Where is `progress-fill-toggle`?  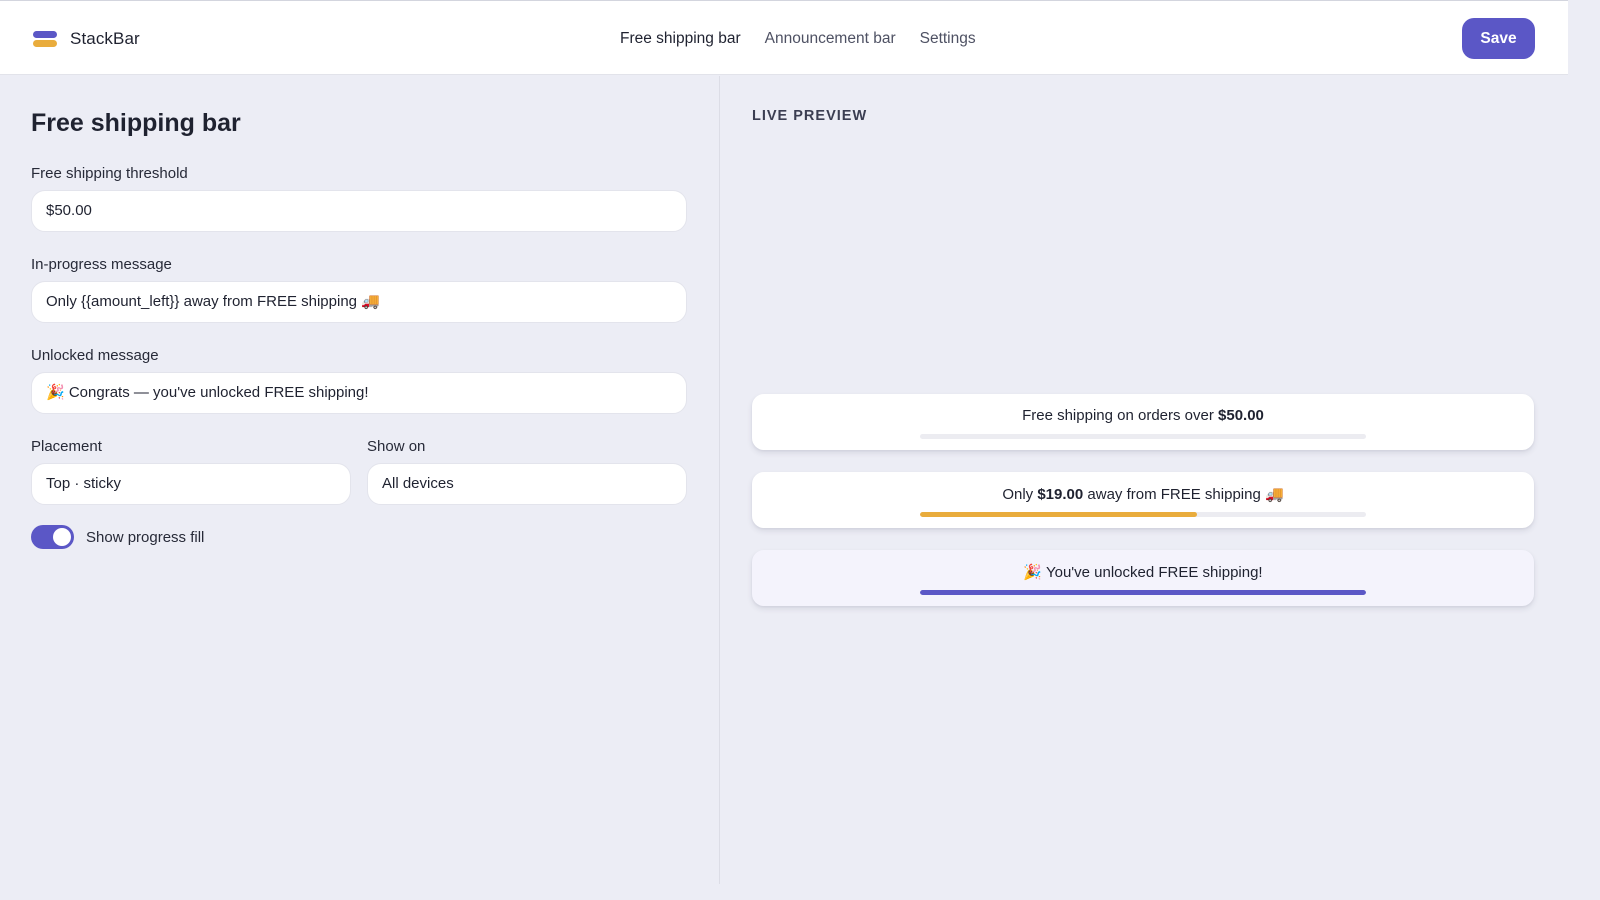 progress-fill-toggle is located at coordinates (52, 537).